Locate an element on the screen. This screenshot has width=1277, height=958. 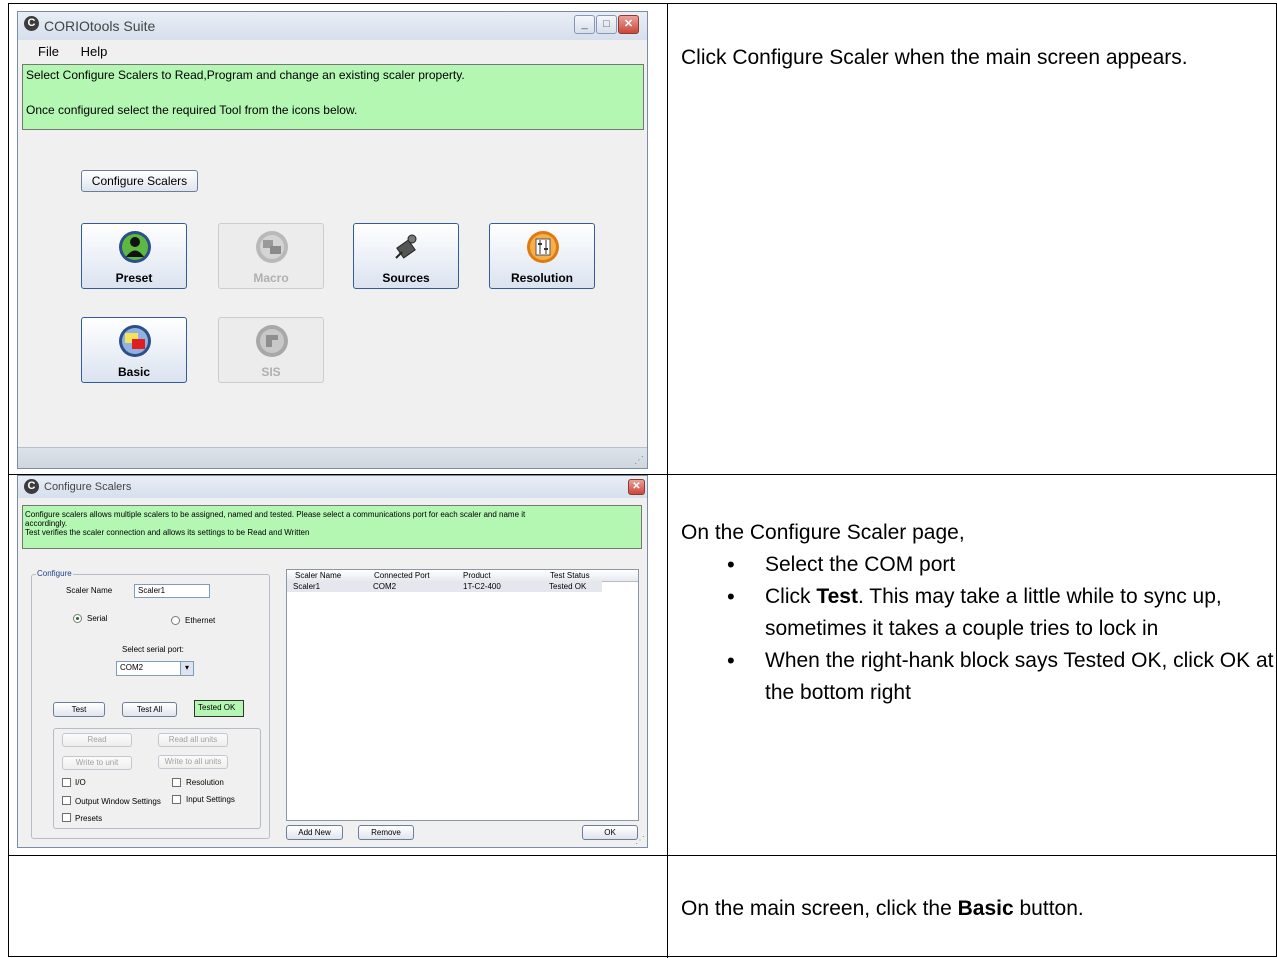
dialog-title-bar: C Configure Scalers ✕ is located at coordinates (332, 487).